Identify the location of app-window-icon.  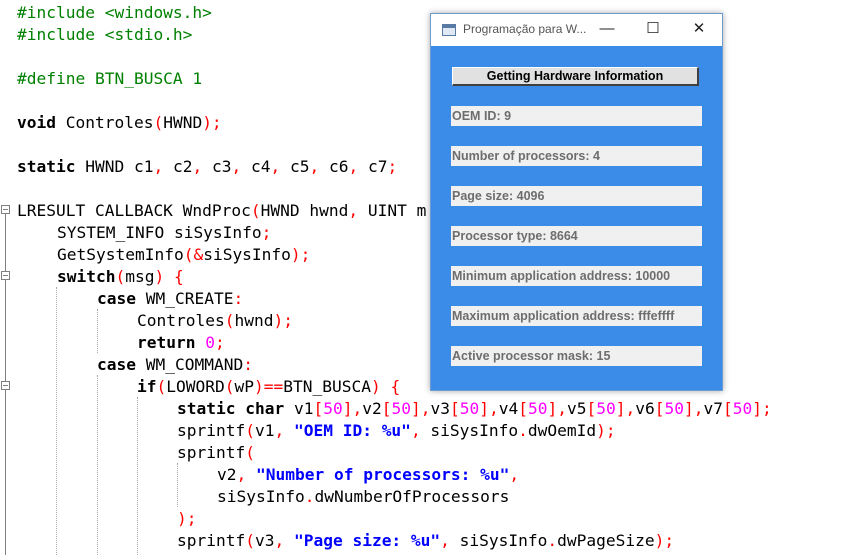
(449, 30).